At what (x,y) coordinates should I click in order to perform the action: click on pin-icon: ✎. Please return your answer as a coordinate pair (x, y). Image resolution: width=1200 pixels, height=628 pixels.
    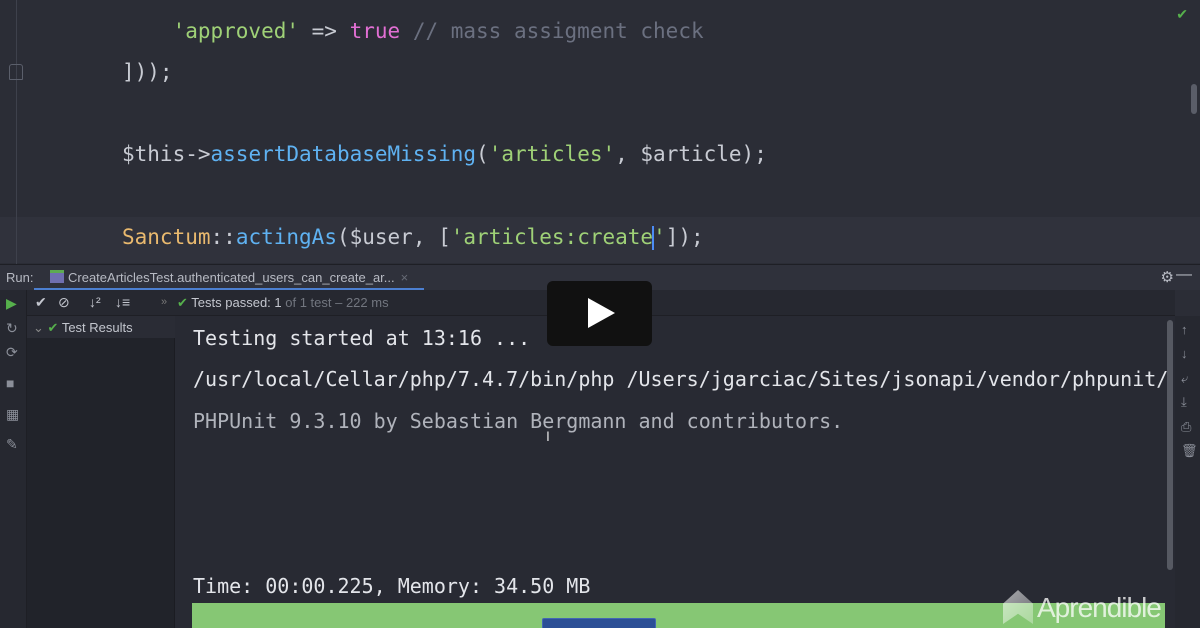
    Looking at the image, I should click on (12, 444).